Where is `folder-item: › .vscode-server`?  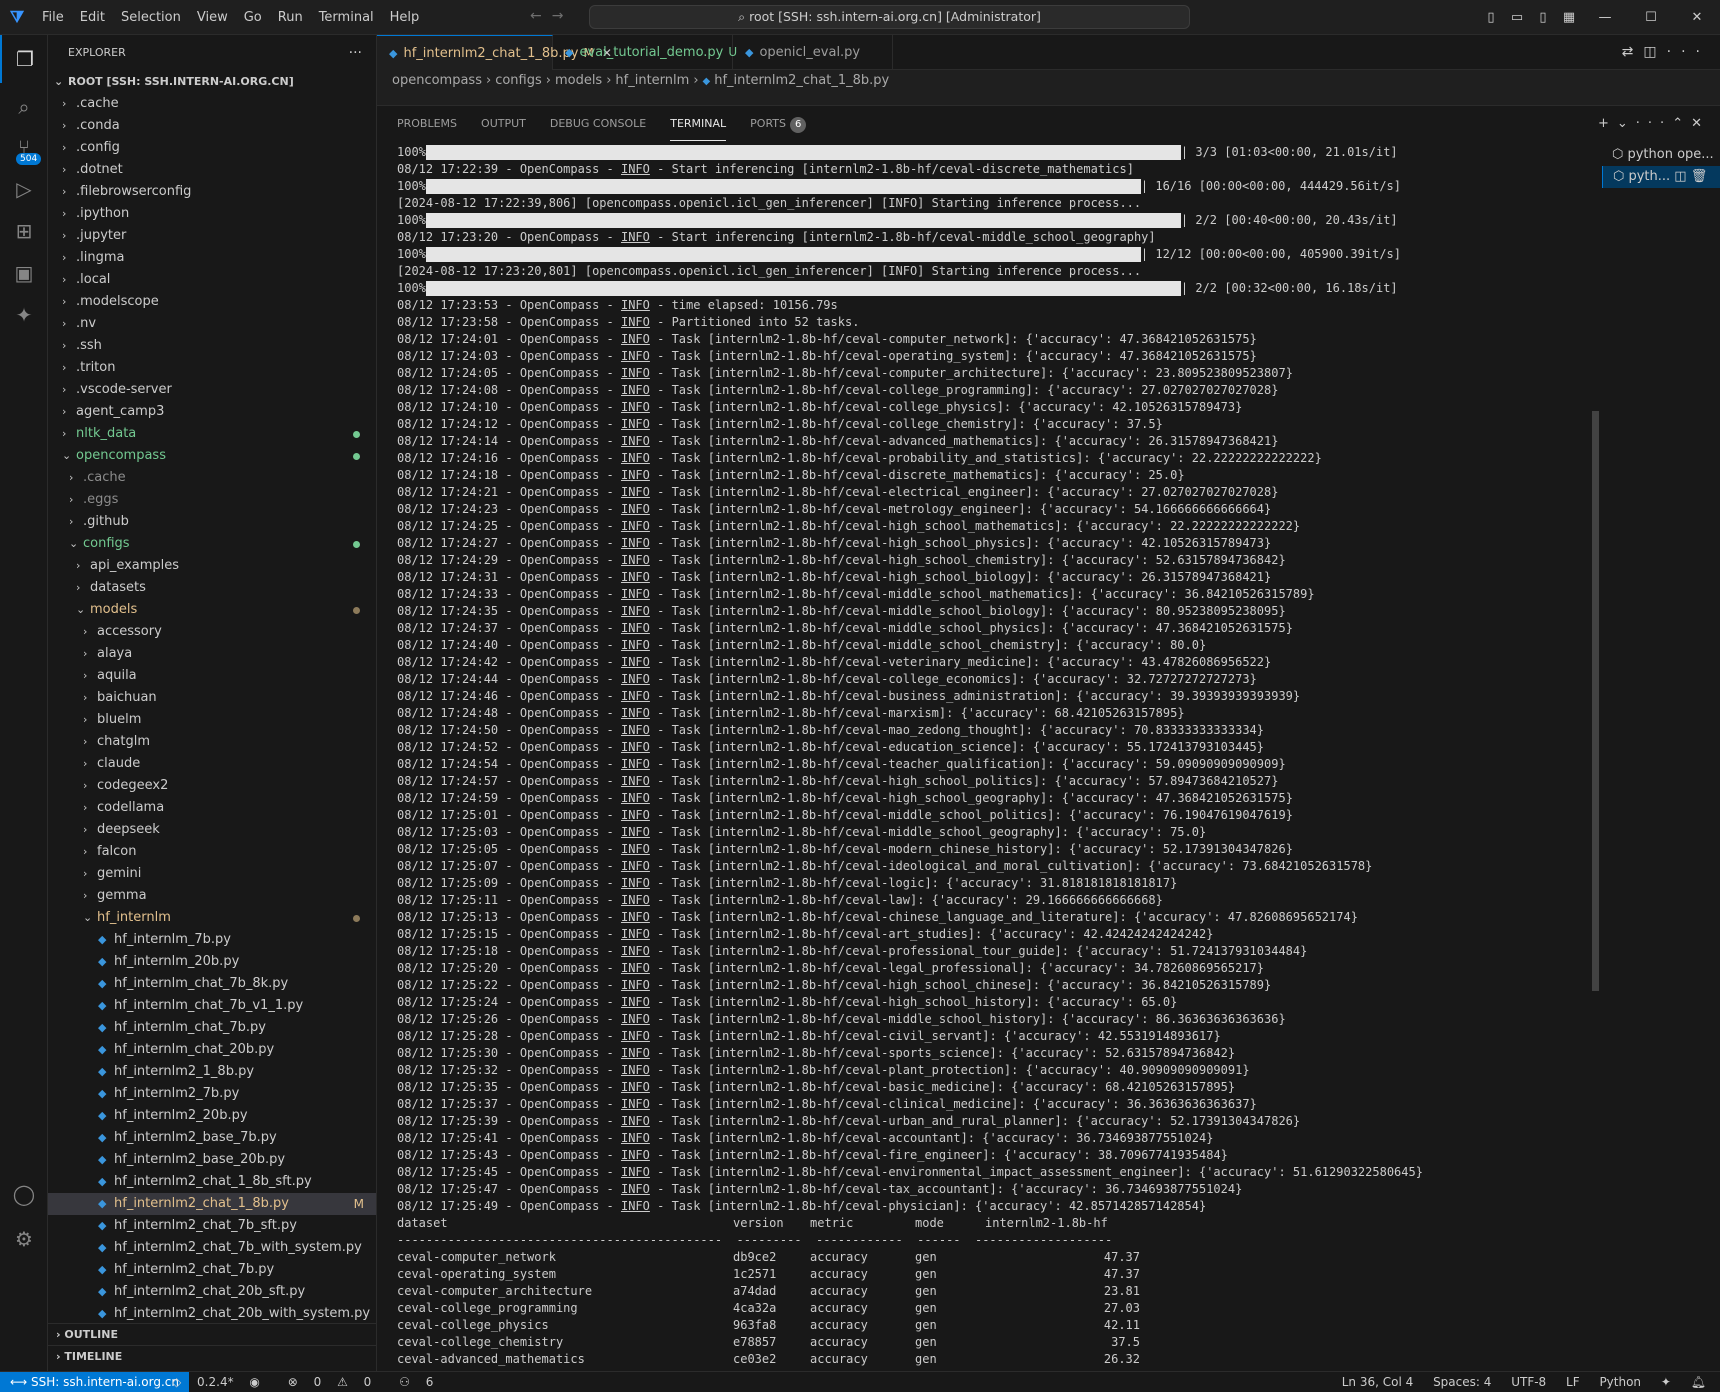 folder-item: › .vscode-server is located at coordinates (212, 390).